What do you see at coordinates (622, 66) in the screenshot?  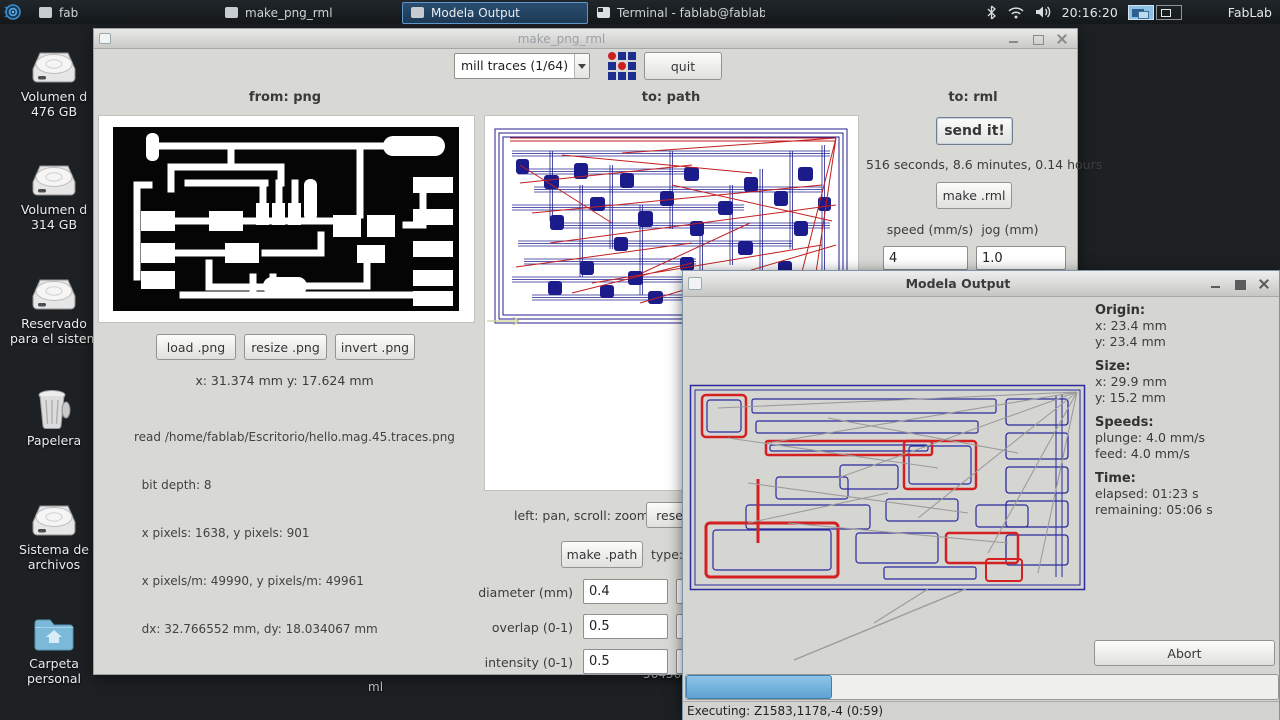 I see `fab-modules-icon` at bounding box center [622, 66].